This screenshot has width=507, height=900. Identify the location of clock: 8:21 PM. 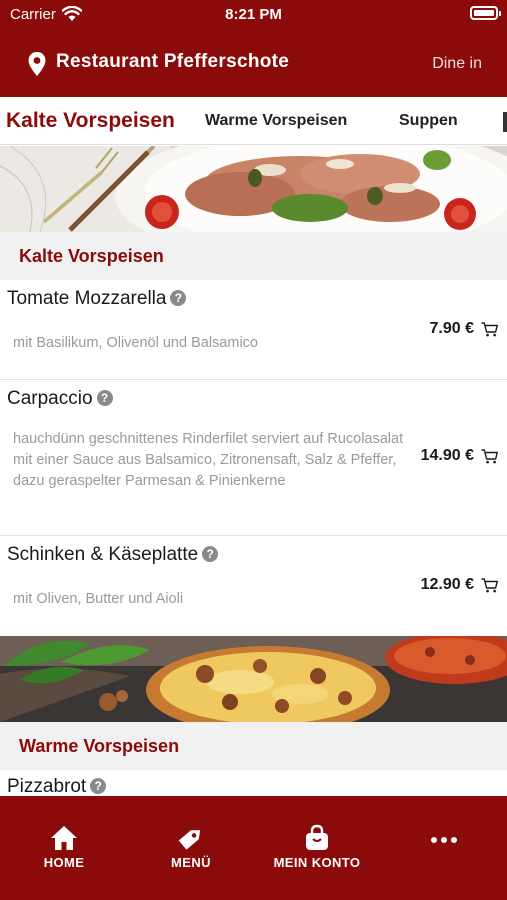
(253, 14).